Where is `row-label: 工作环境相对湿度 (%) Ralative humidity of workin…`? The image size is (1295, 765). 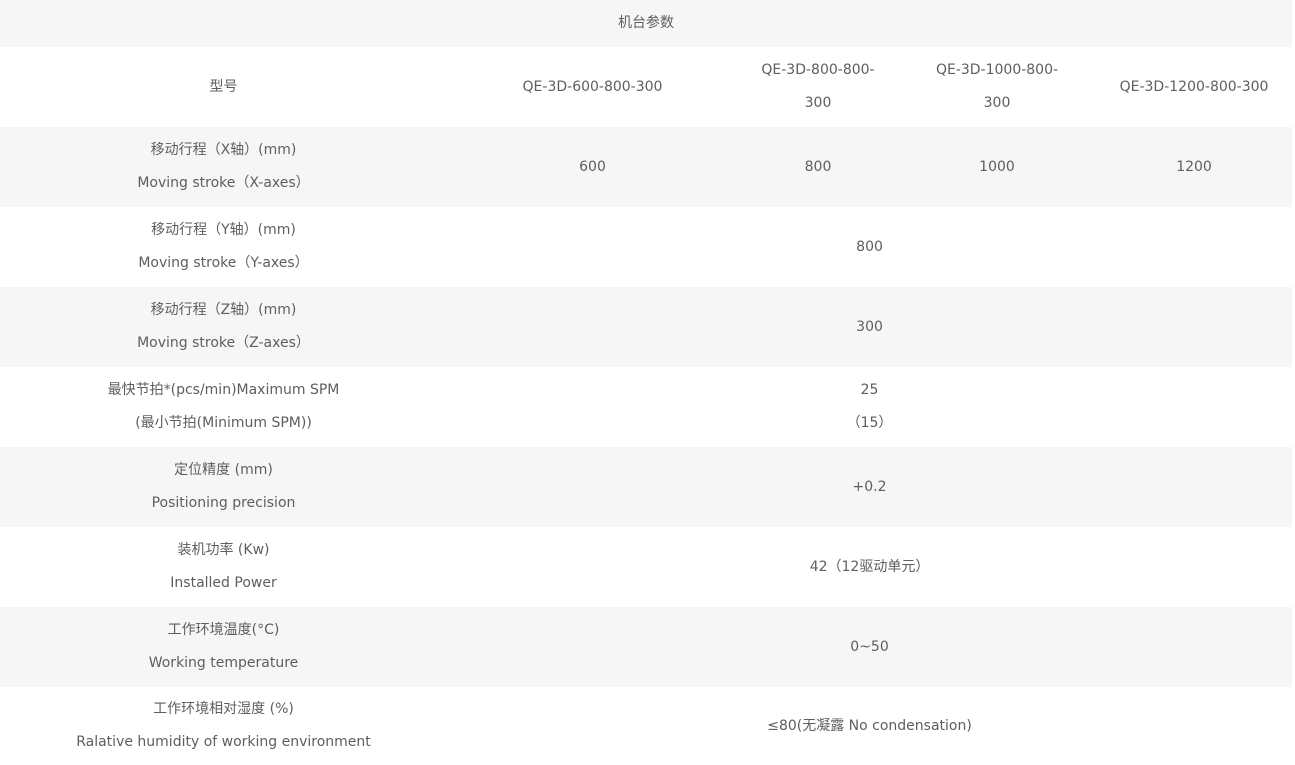
row-label: 工作环境相对湿度 (%) Ralative humidity of workin… is located at coordinates (223, 726).